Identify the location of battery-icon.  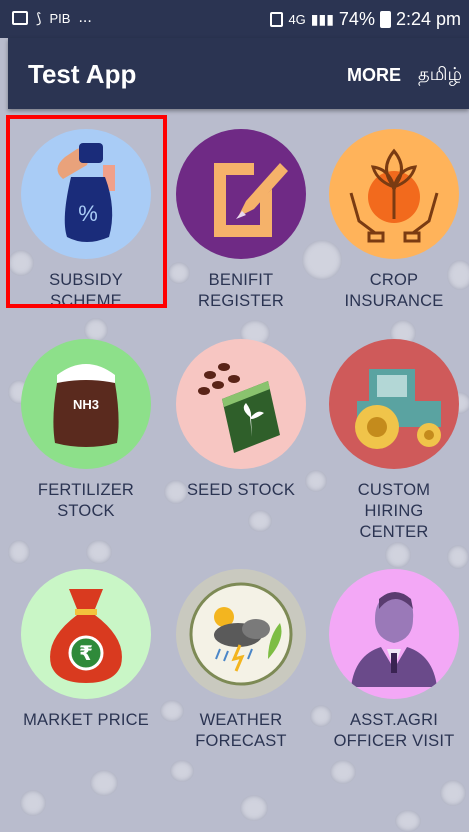
(385, 19).